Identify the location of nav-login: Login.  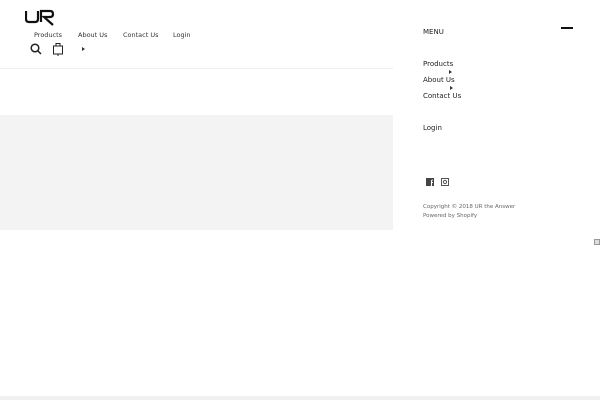
(182, 35).